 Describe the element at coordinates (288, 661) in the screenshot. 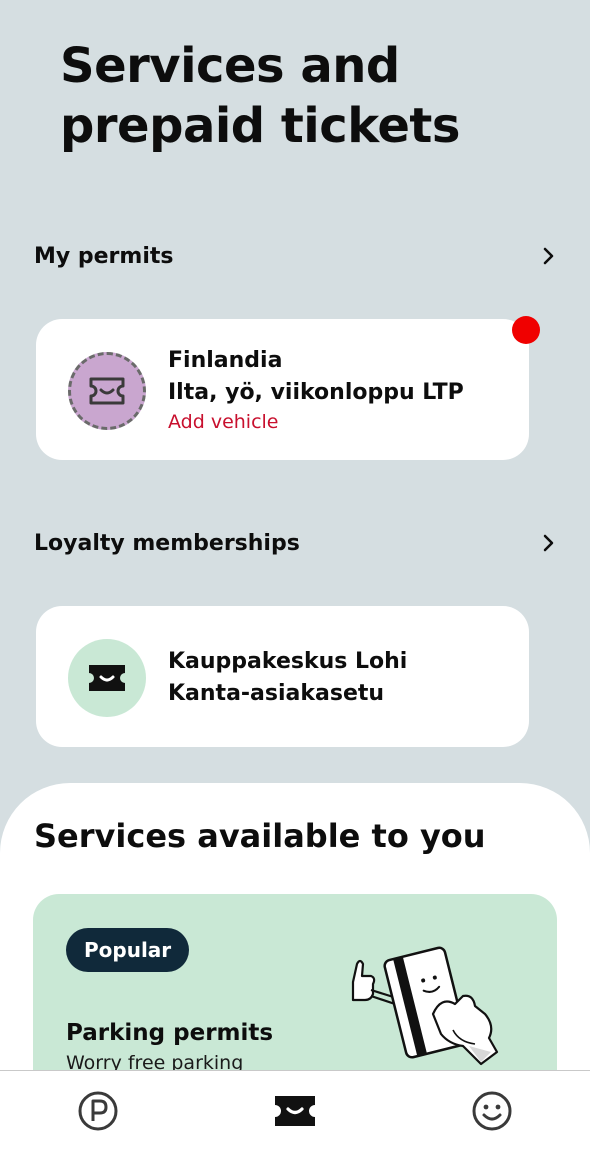

I see `loyalty-name: Kauppakeskus Lohi` at that location.